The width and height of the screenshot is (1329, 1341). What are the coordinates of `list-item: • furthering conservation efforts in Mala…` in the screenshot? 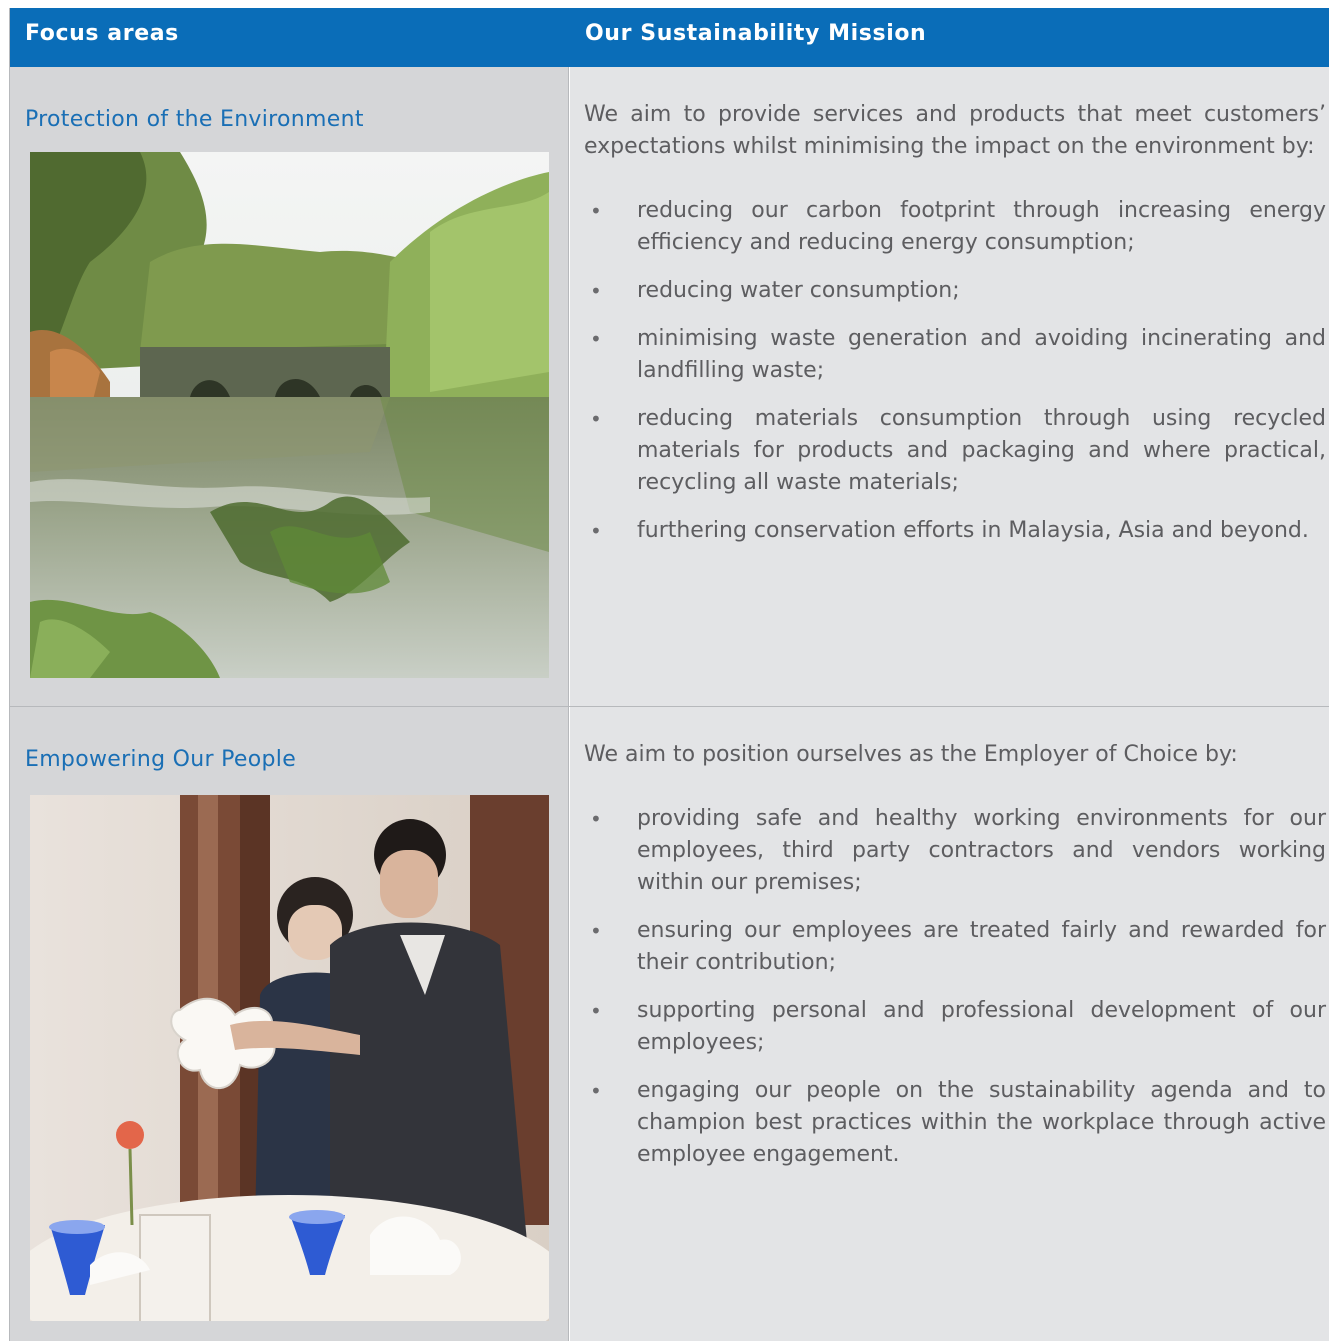 It's located at (955, 531).